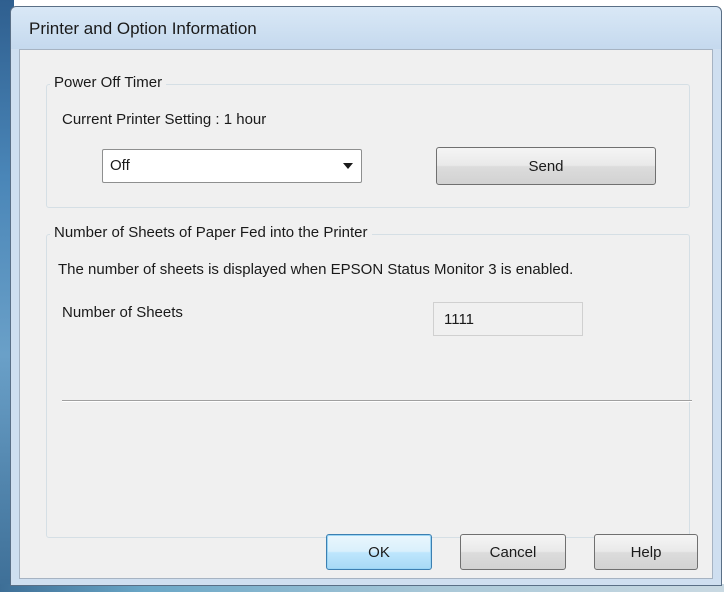  I want to click on power-off-timer-select: Off, so click(232, 166).